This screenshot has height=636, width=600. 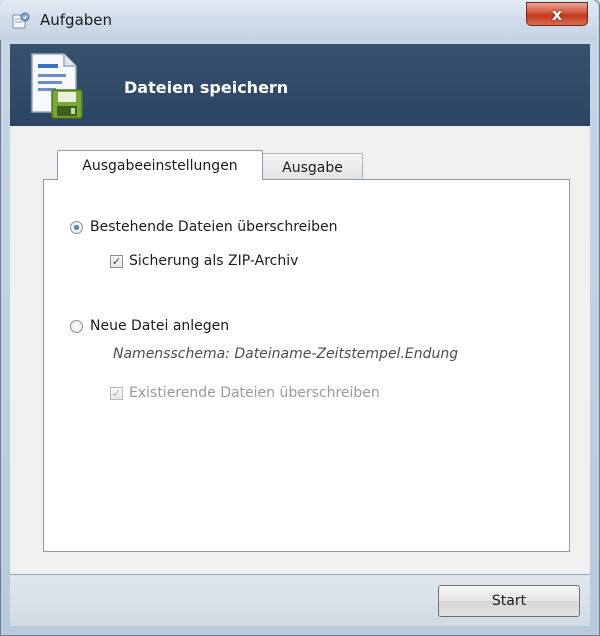 I want to click on tab-ausgabe: Ausgabe, so click(x=313, y=167).